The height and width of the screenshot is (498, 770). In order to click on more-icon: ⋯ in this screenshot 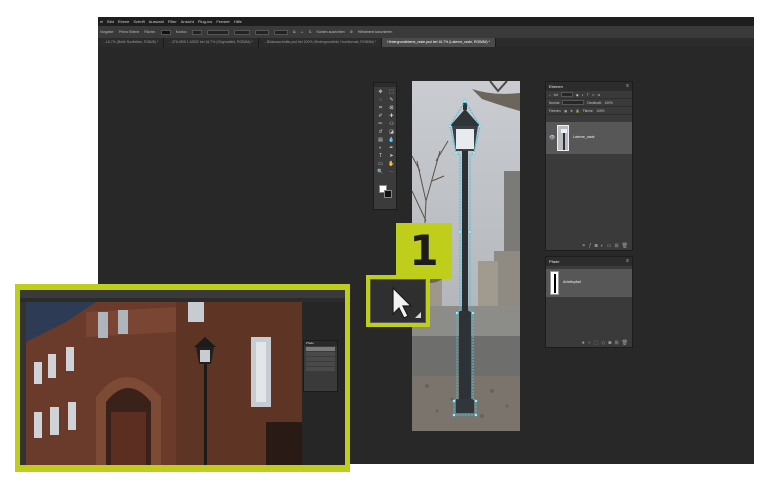, I will do `click(391, 172)`.